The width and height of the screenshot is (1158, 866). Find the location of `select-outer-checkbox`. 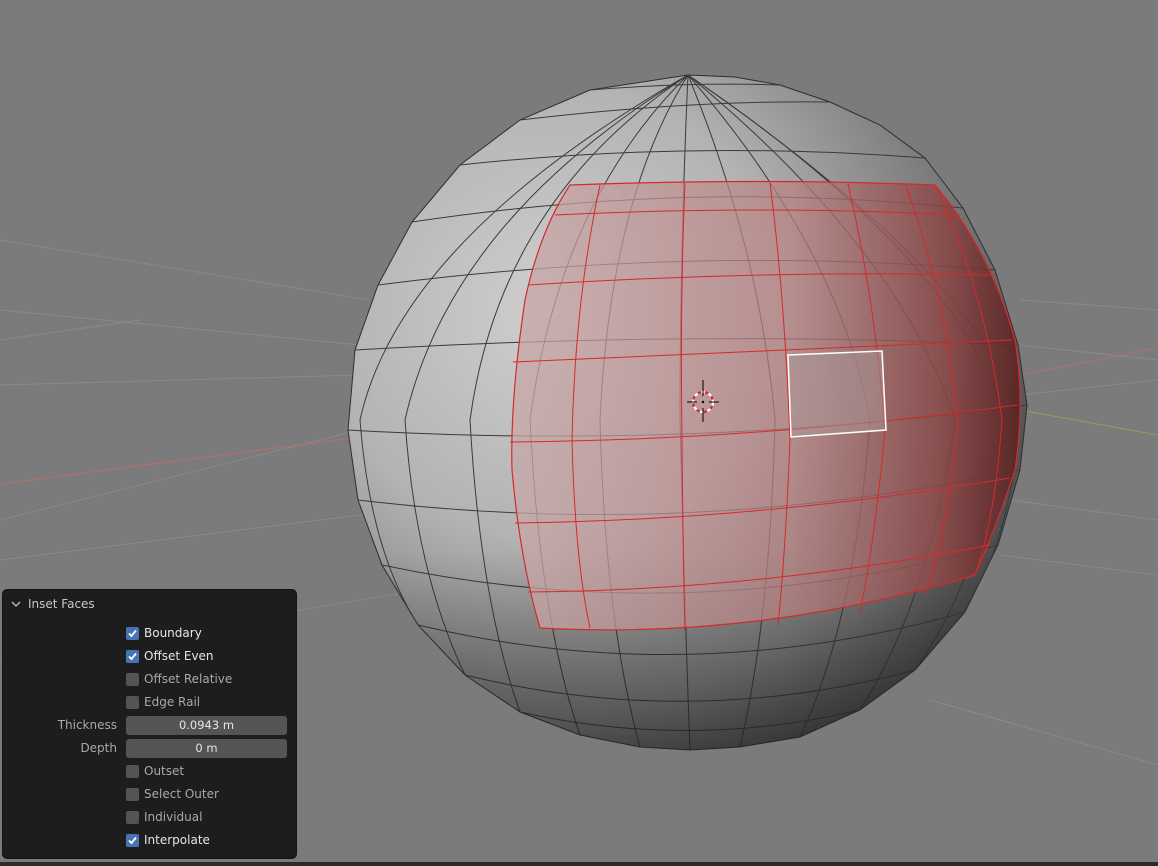

select-outer-checkbox is located at coordinates (132, 794).